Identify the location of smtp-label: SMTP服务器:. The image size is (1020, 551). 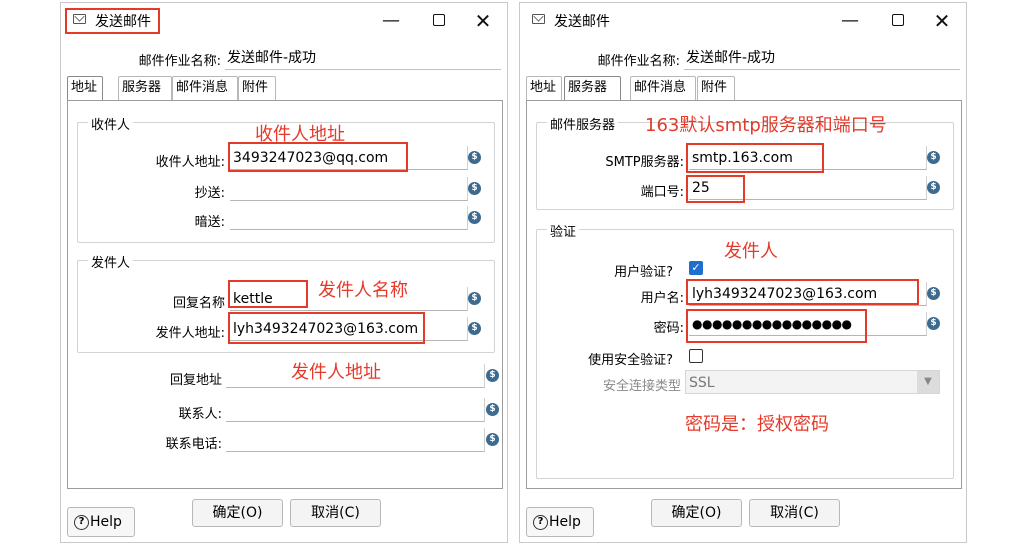
(644, 162).